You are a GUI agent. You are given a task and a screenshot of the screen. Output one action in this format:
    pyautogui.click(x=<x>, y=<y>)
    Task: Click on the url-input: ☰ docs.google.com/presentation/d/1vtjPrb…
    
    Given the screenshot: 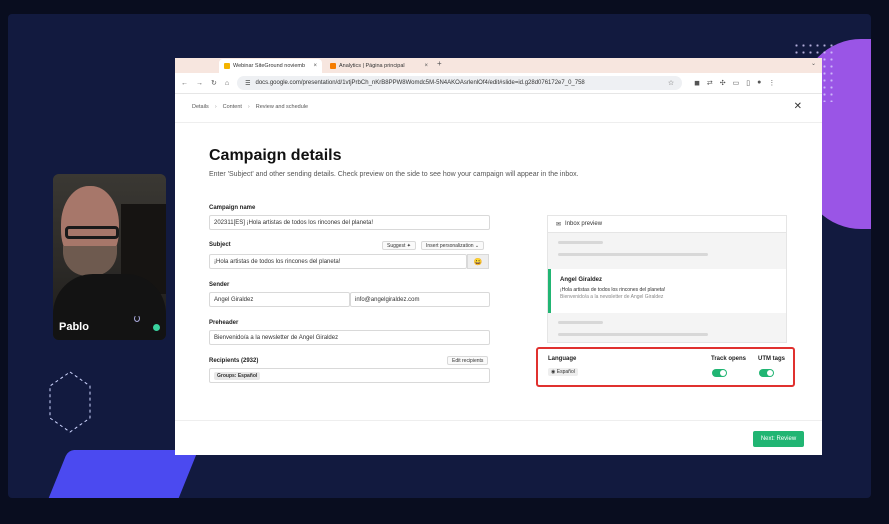 What is the action you would take?
    pyautogui.click(x=460, y=83)
    